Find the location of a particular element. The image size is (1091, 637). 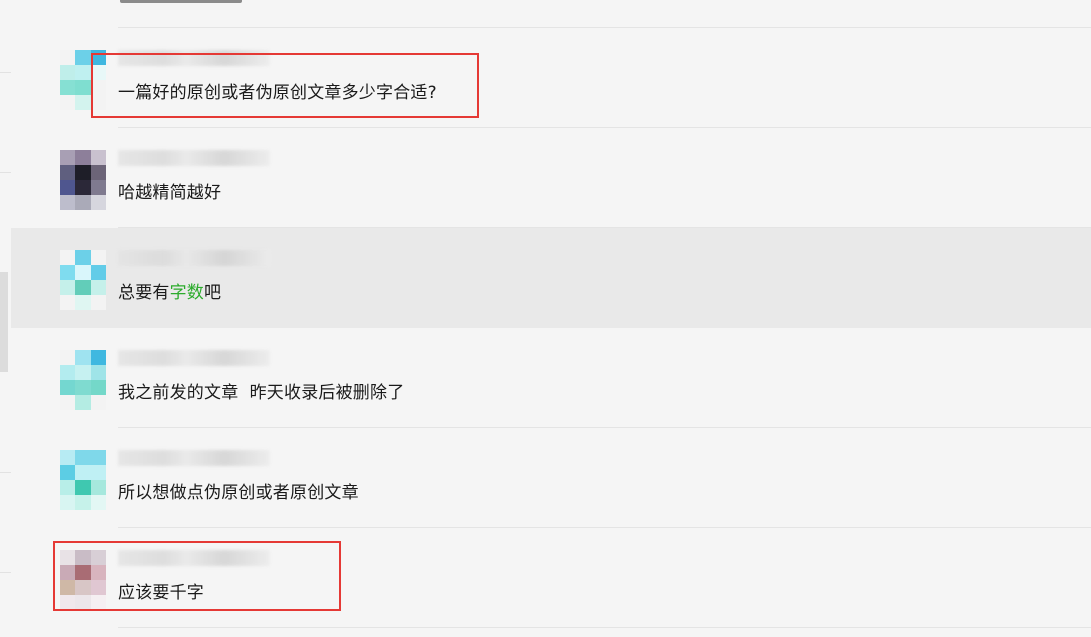

left-panel-scrollbar is located at coordinates (4, 322).